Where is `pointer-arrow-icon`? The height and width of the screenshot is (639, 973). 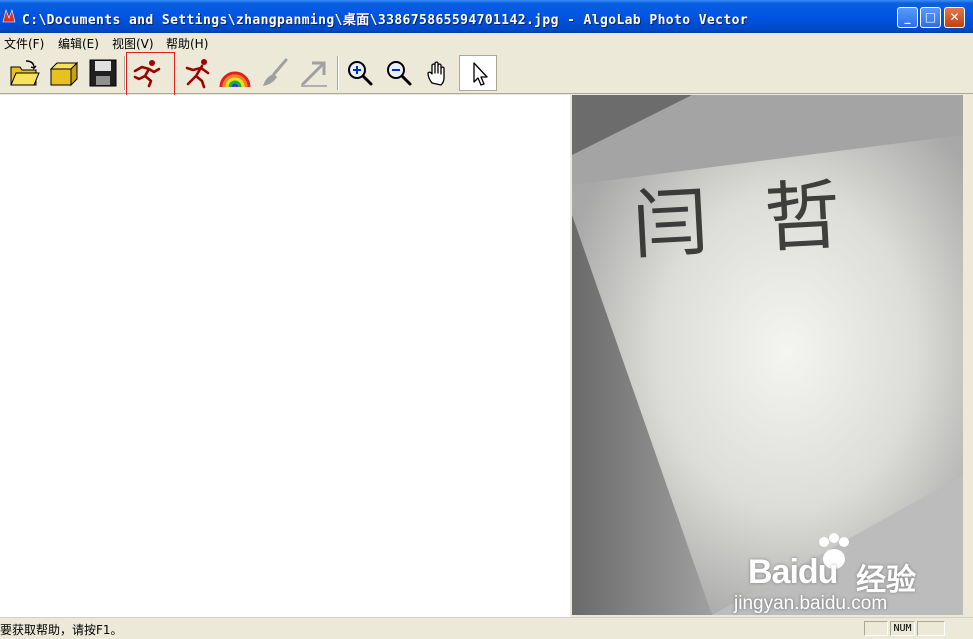 pointer-arrow-icon is located at coordinates (480, 74).